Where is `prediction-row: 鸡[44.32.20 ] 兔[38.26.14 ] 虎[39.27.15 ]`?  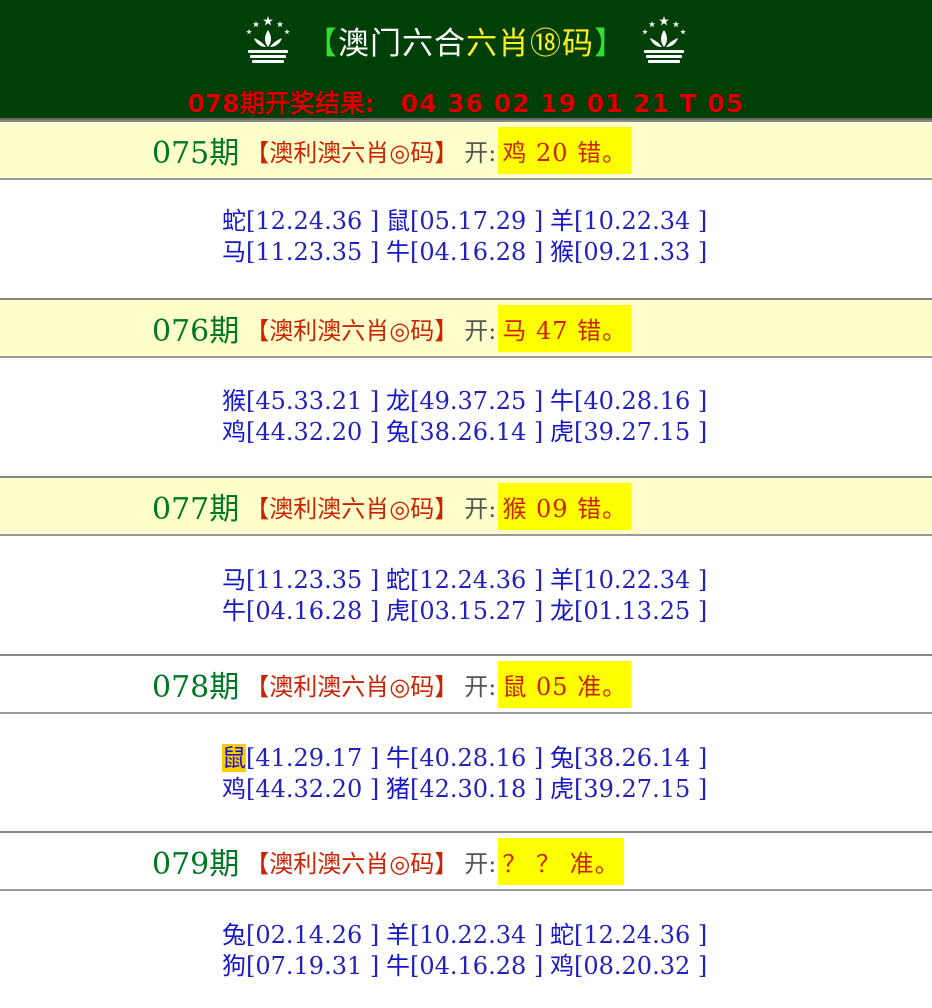
prediction-row: 鸡[44.32.20 ] 兔[38.26.14 ] 虎[39.27.15 ] is located at coordinates (466, 432).